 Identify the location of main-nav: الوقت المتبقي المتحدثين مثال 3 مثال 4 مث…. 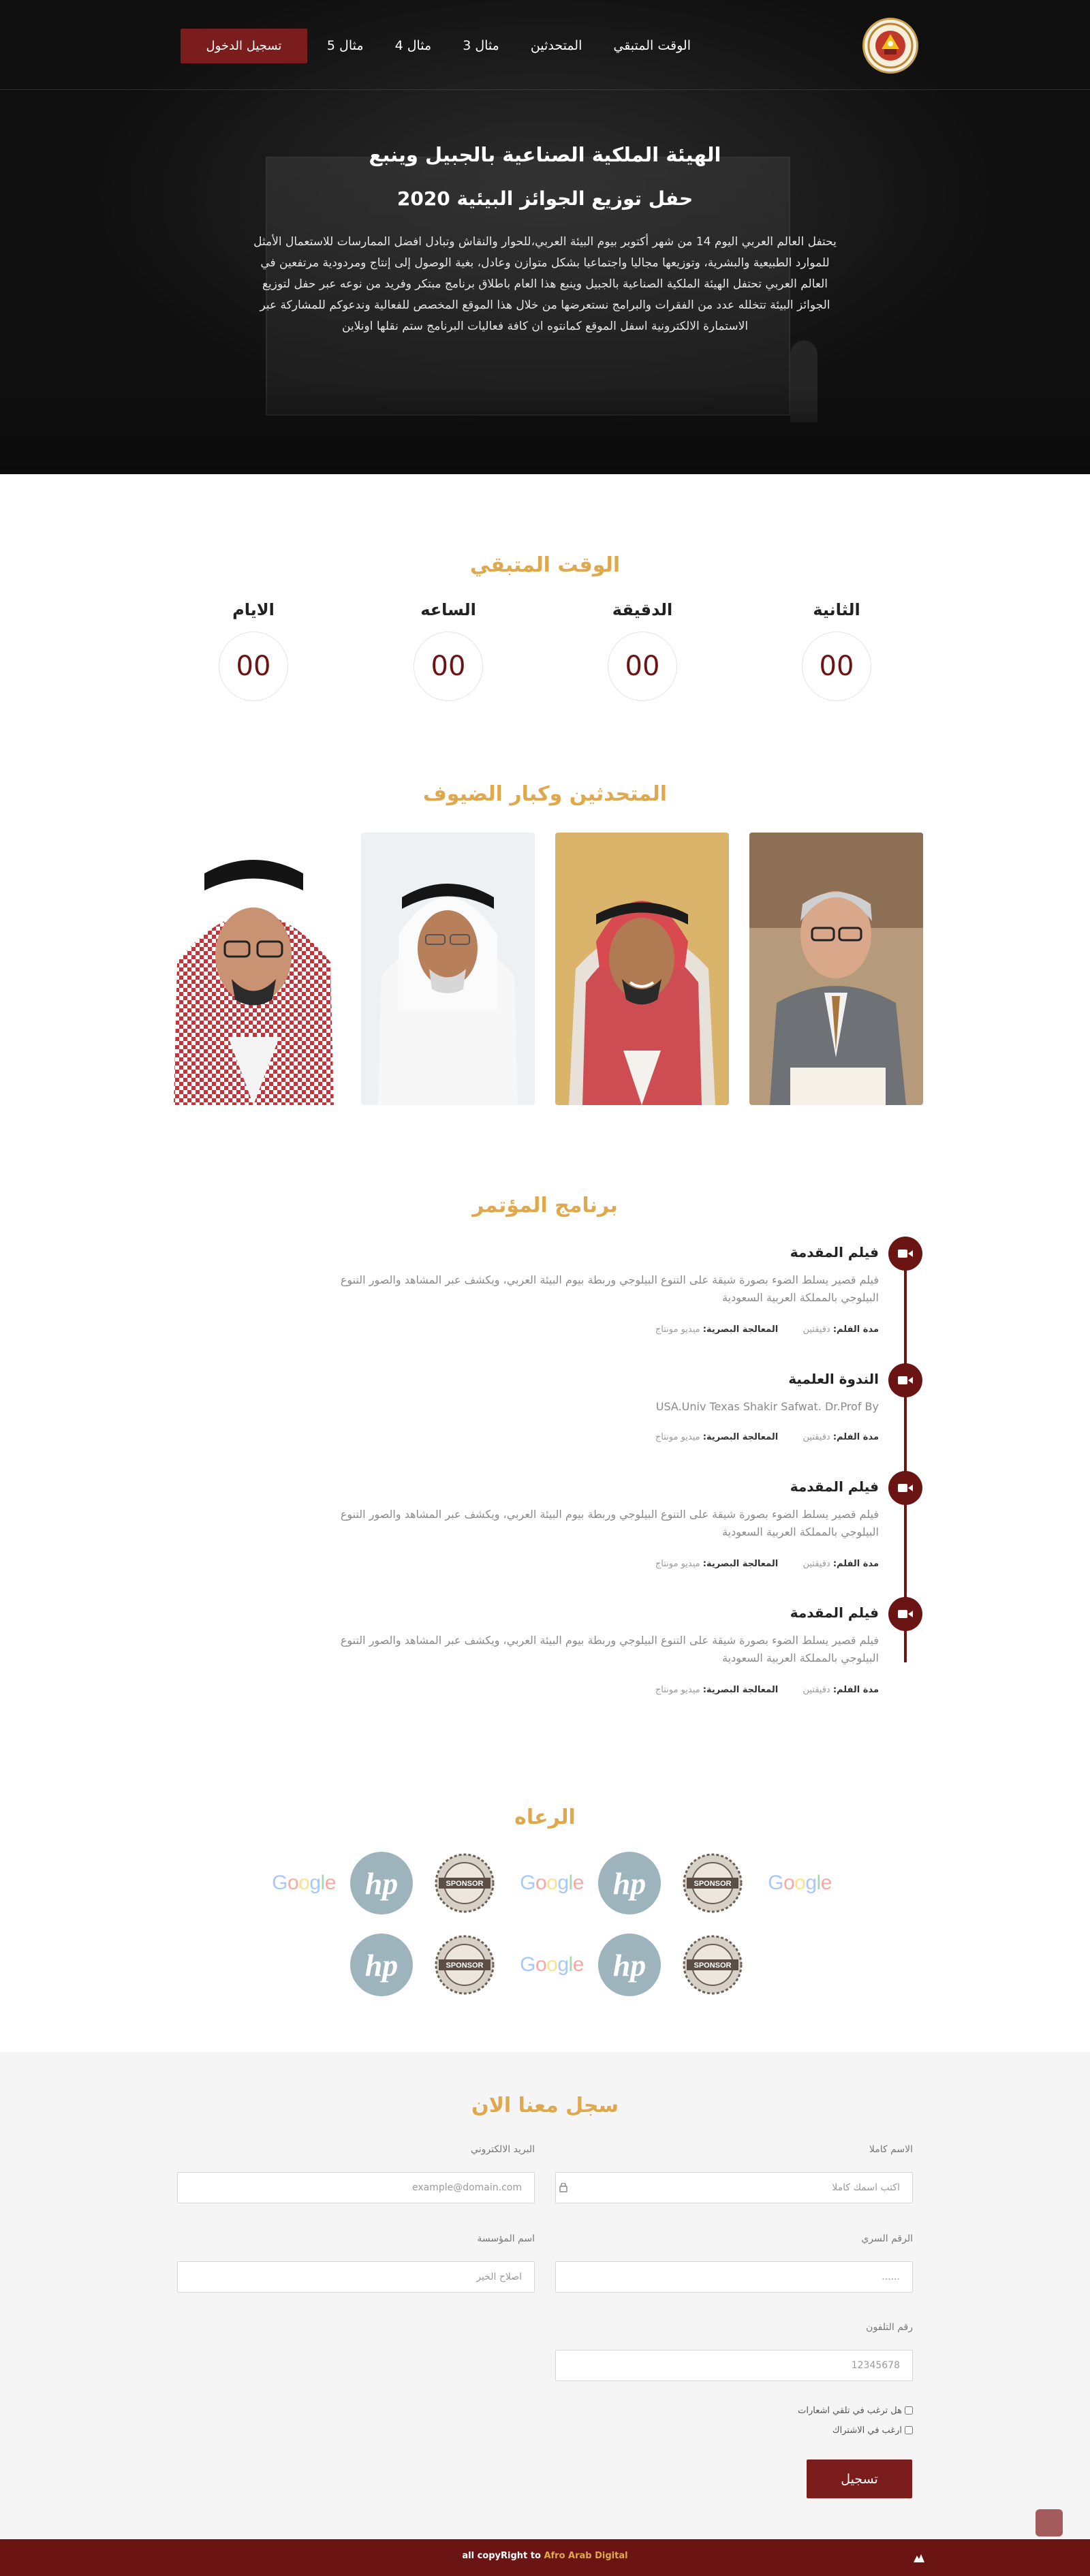
(509, 45).